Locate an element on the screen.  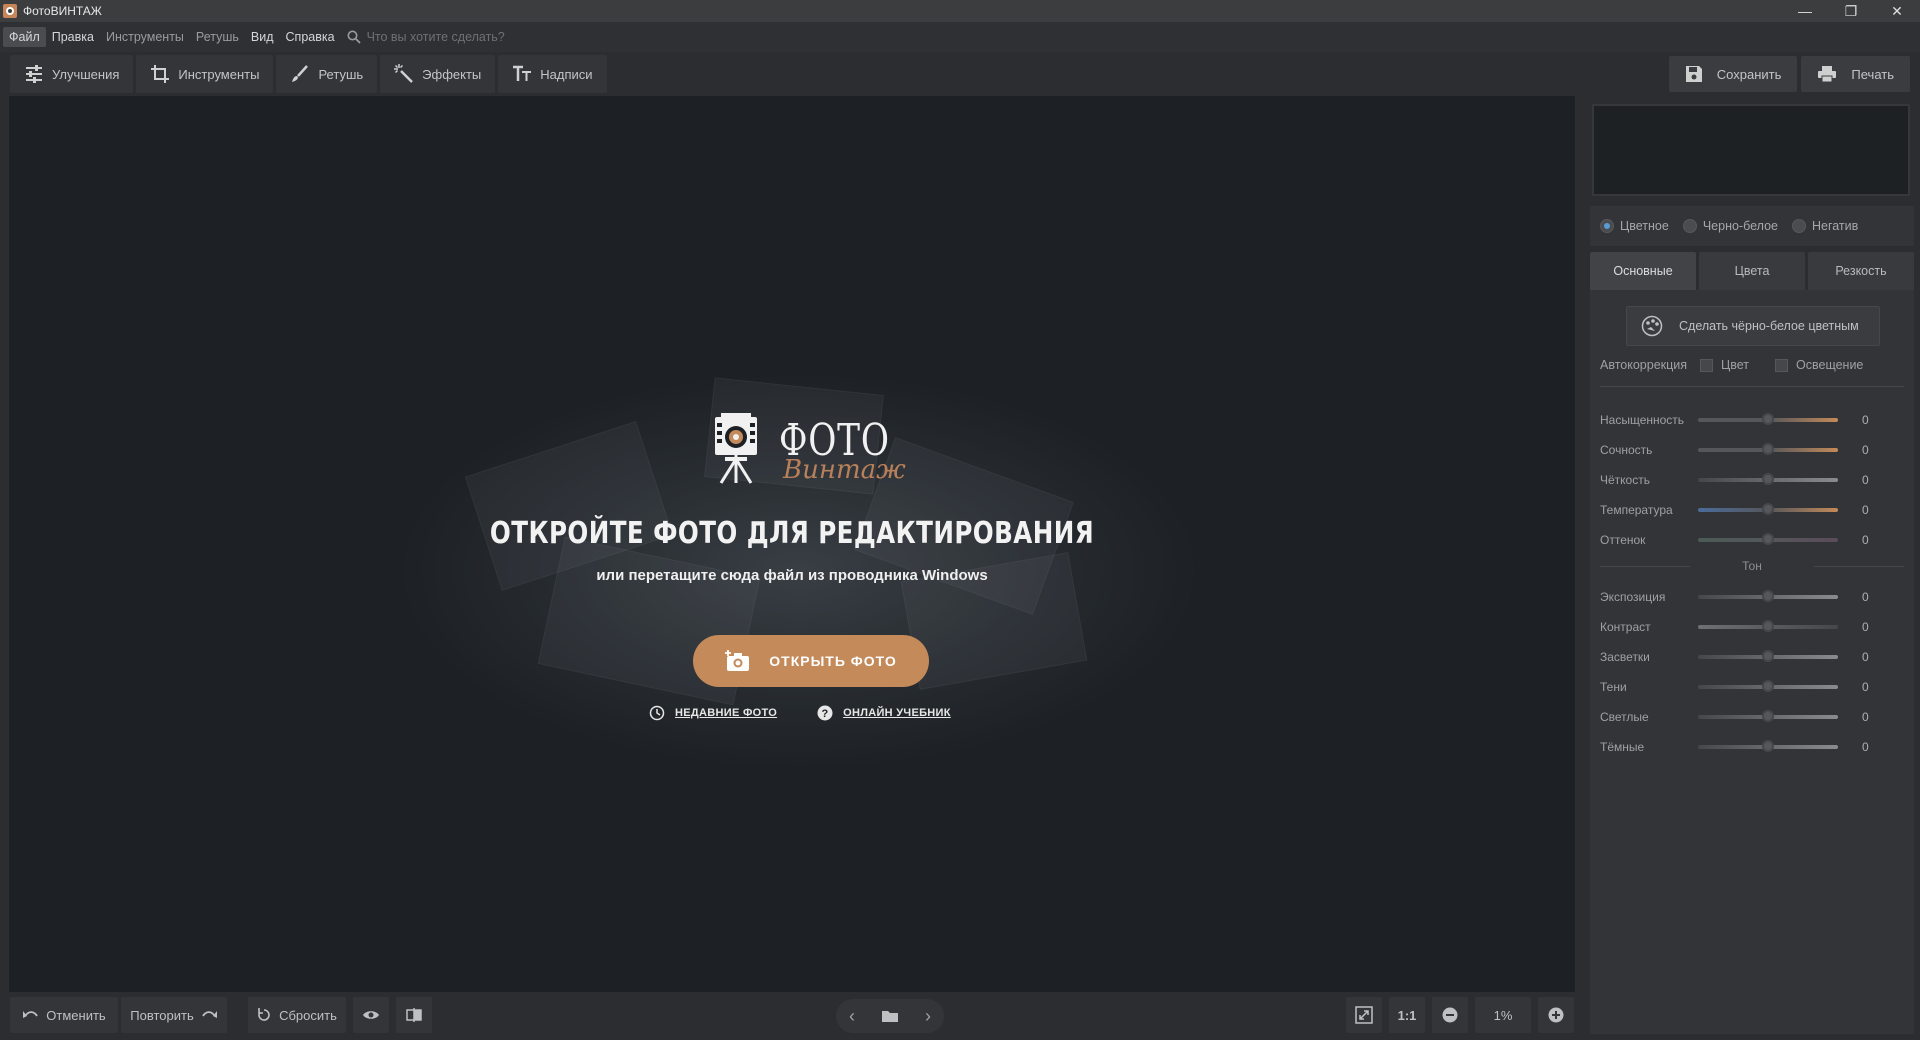
menu-tools: Инструменты is located at coordinates (145, 37).